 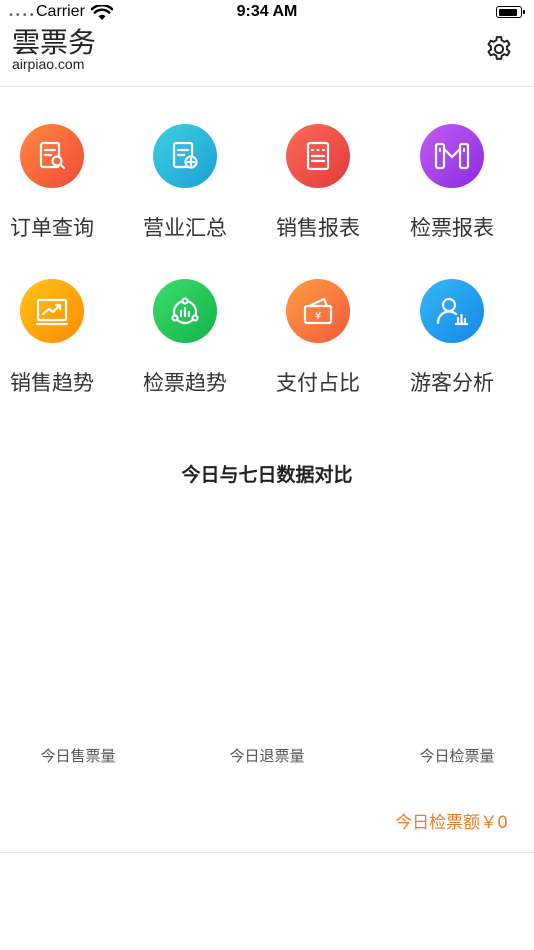 I want to click on report-add-icon, so click(x=185, y=156).